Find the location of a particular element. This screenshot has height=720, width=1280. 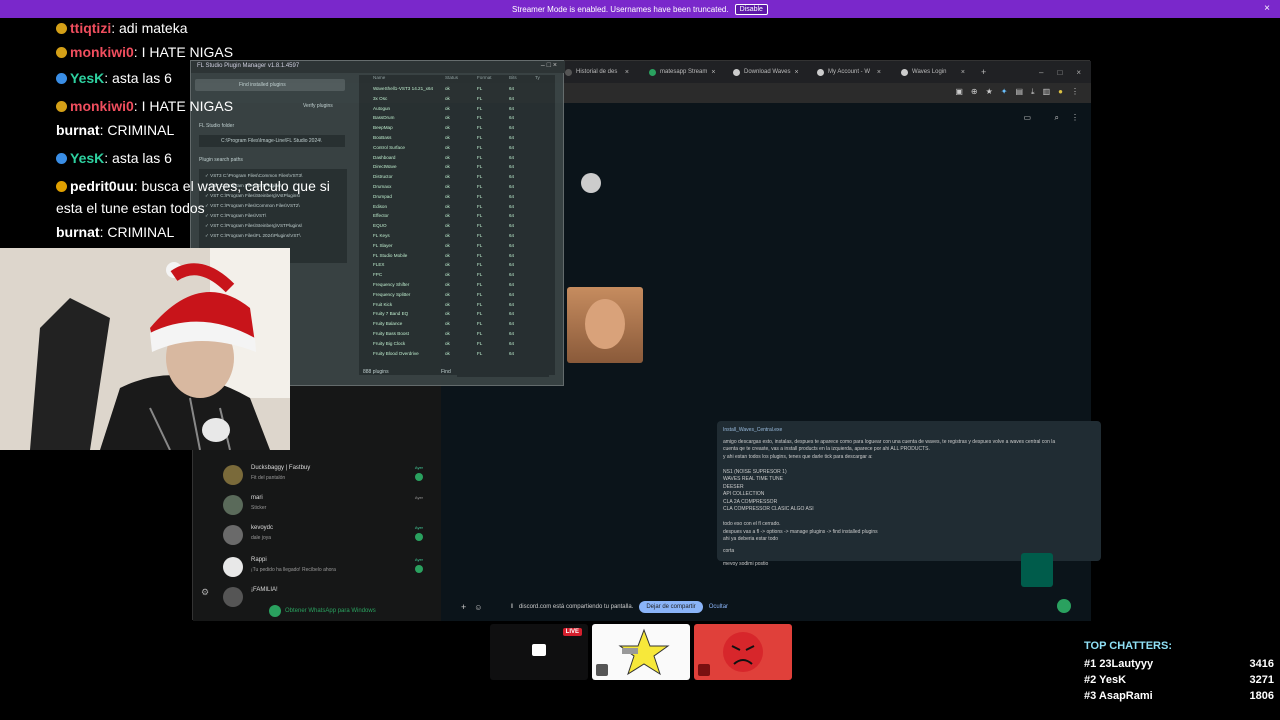

tab-history: Historial de des × is located at coordinates (597, 72).